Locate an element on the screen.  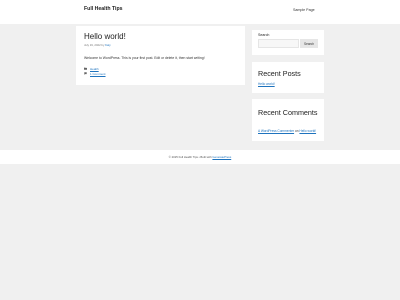
recent-comments-title: Recent Comments is located at coordinates (288, 112).